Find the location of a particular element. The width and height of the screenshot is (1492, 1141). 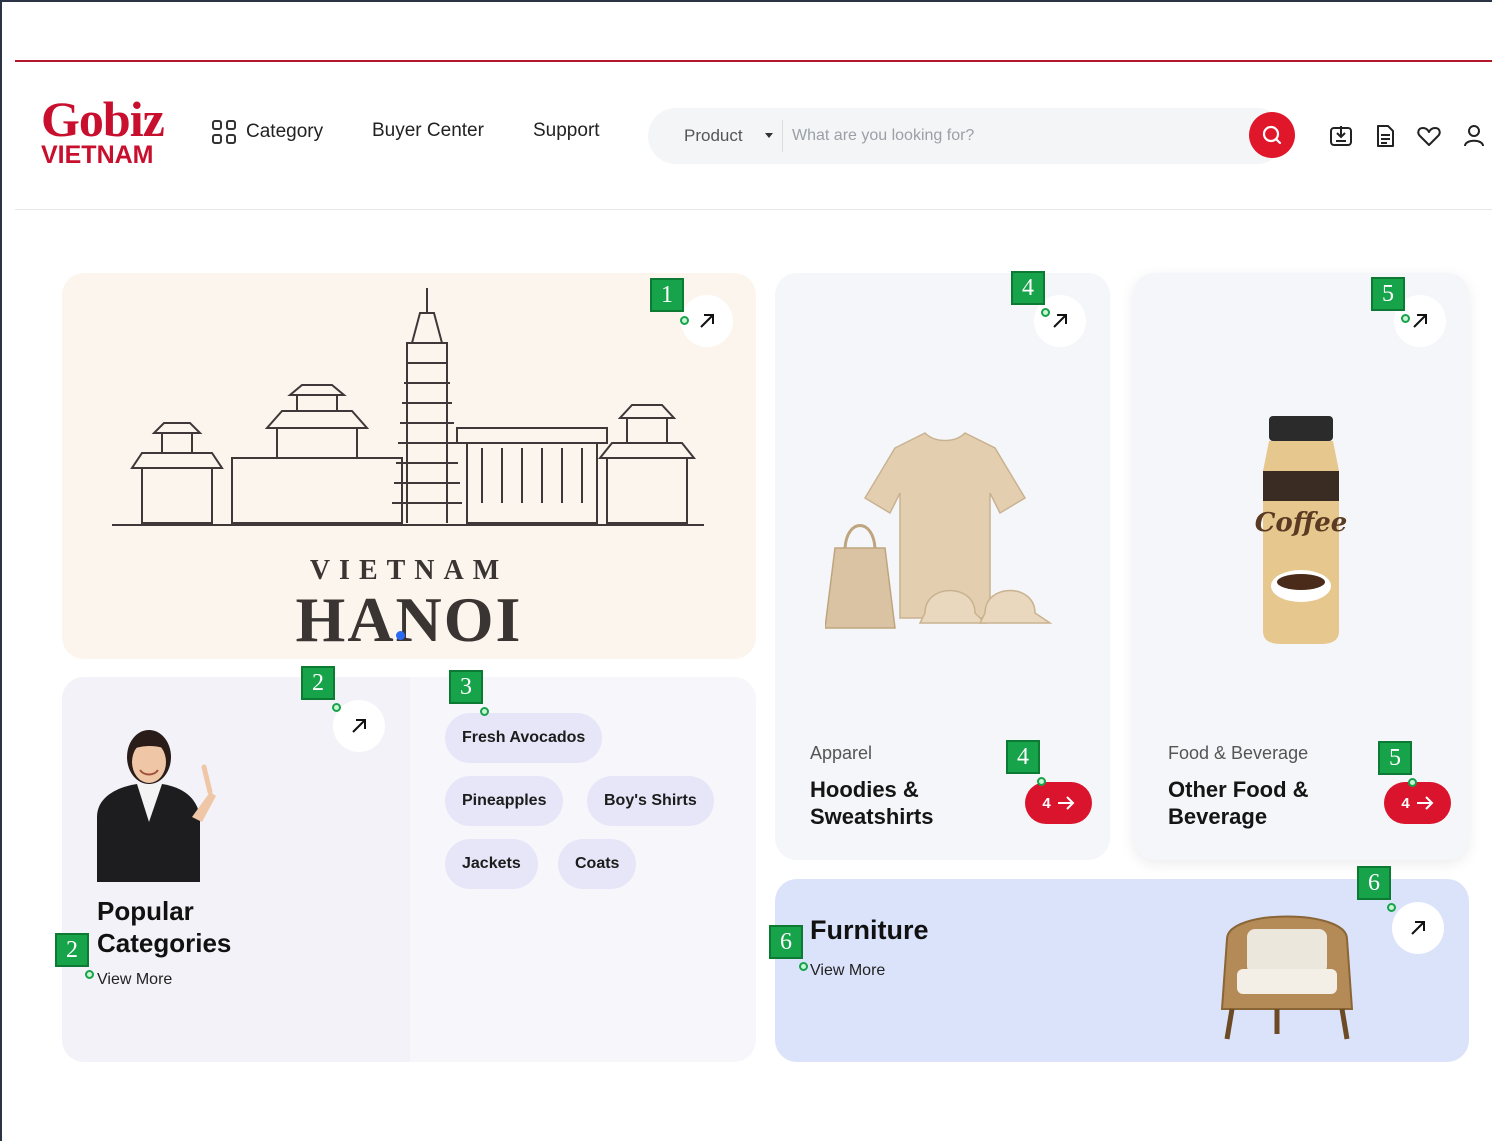

logo-wordmark: Gobiz is located at coordinates (103, 119).